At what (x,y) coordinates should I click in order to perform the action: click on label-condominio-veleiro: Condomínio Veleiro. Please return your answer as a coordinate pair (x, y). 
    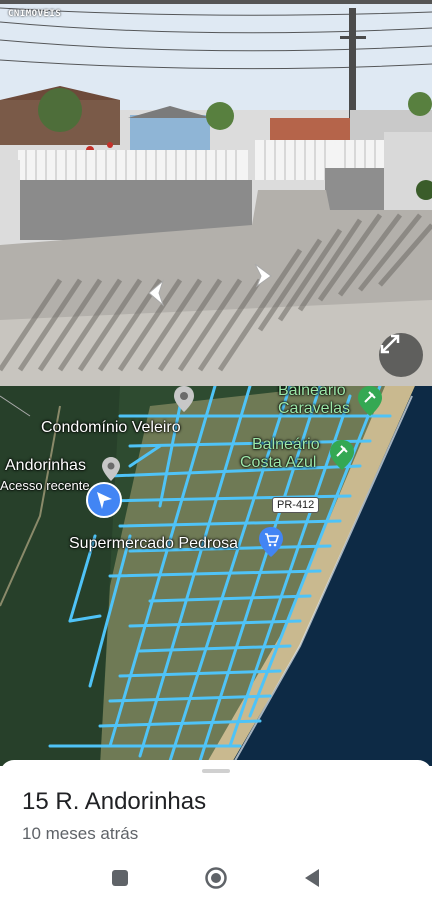
    Looking at the image, I should click on (111, 428).